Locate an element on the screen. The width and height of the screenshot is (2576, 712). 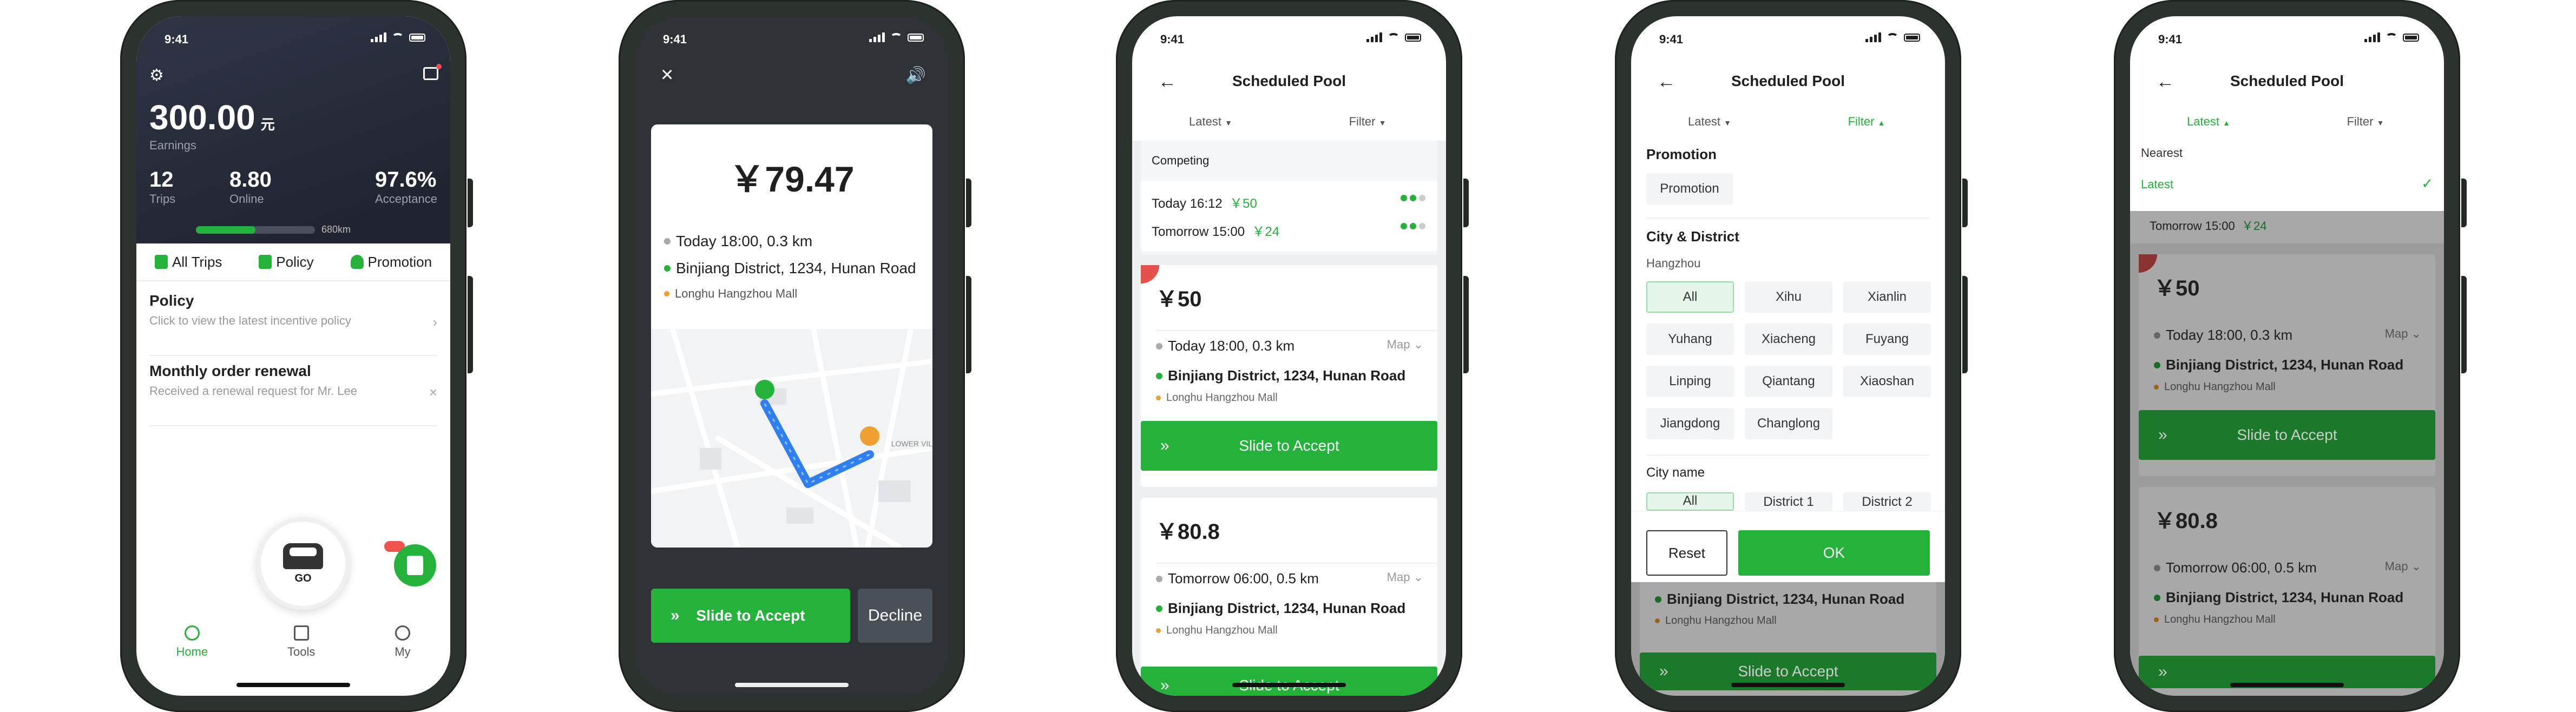
order-fab-button is located at coordinates (415, 565).